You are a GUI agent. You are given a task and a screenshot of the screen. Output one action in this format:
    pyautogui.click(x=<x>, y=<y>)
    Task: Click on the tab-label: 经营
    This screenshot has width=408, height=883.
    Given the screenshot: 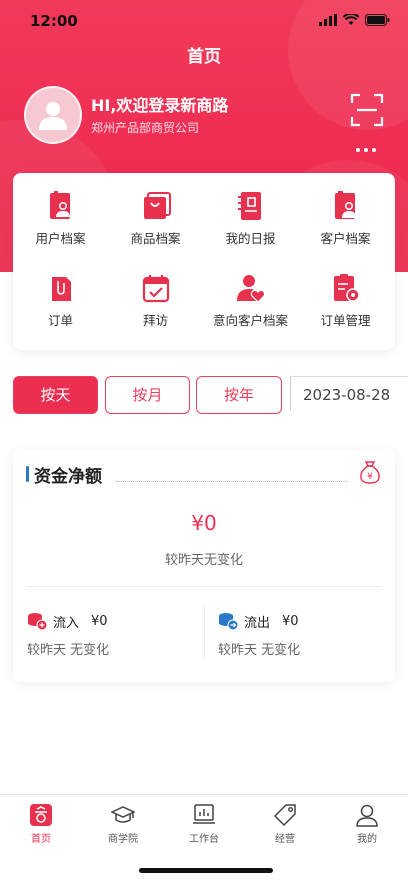 What is the action you would take?
    pyautogui.click(x=285, y=839)
    